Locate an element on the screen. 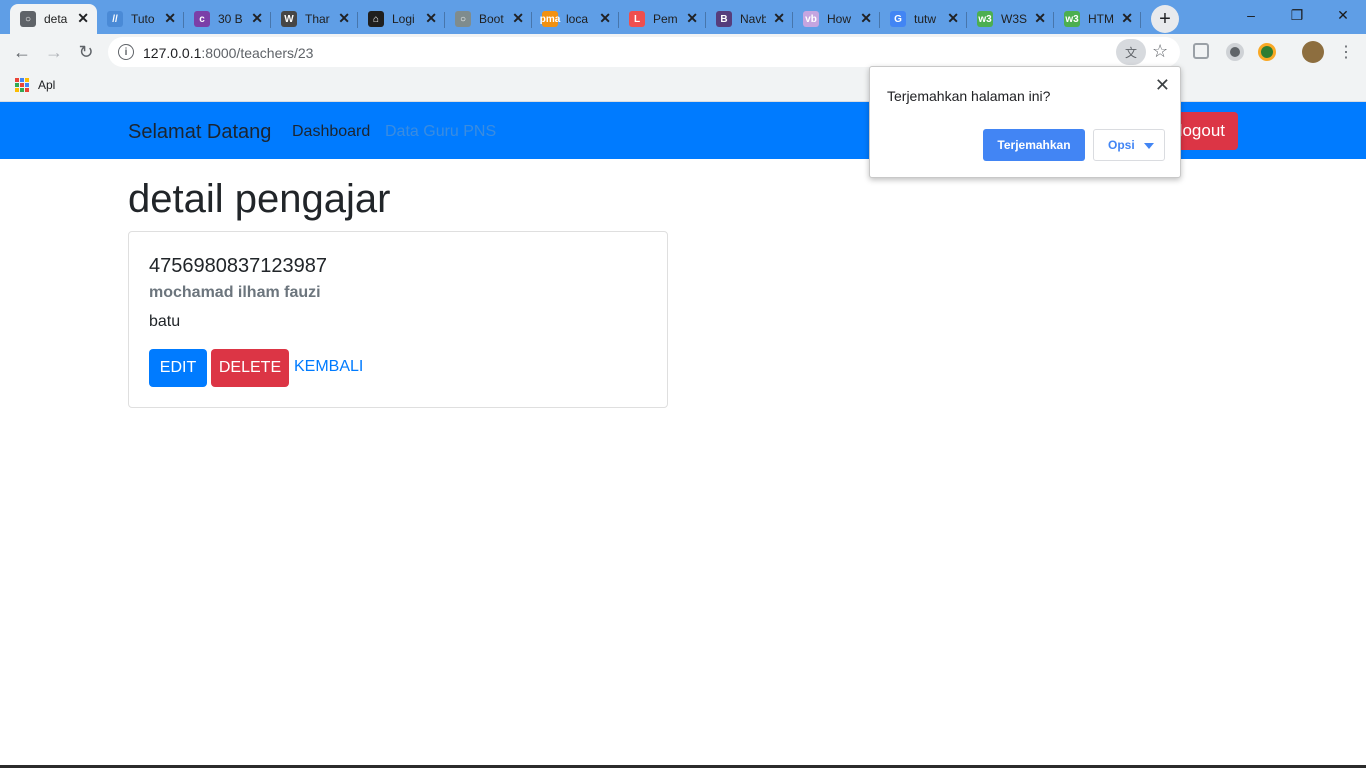  record-extension-icon is located at coordinates (1235, 52).